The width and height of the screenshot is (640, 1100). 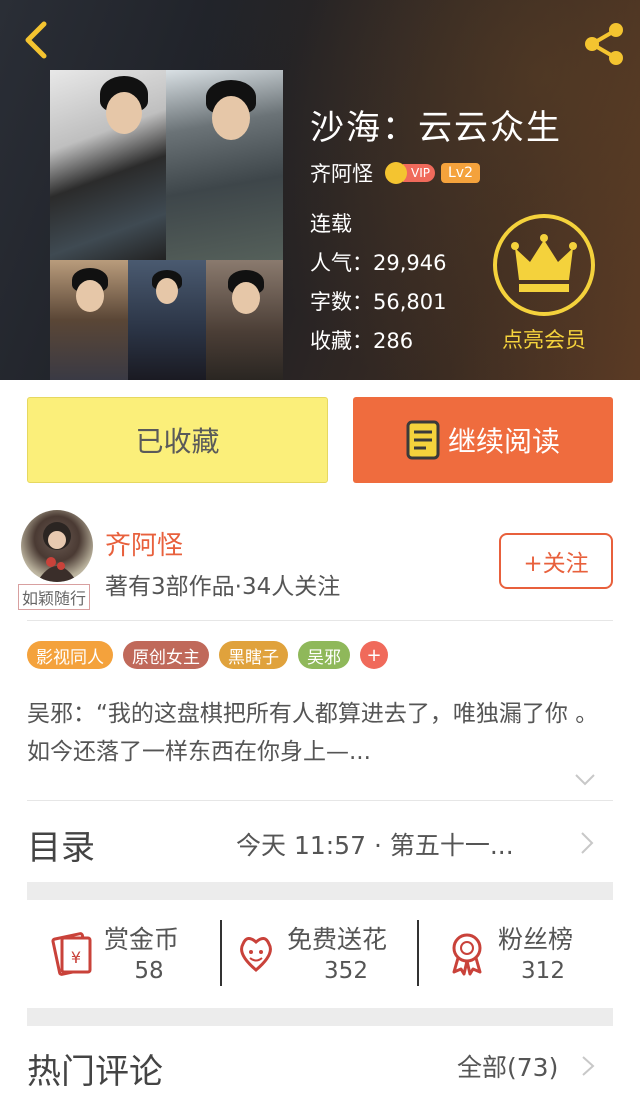 I want to click on avatar-stamp: 如颖随行, so click(x=54, y=597).